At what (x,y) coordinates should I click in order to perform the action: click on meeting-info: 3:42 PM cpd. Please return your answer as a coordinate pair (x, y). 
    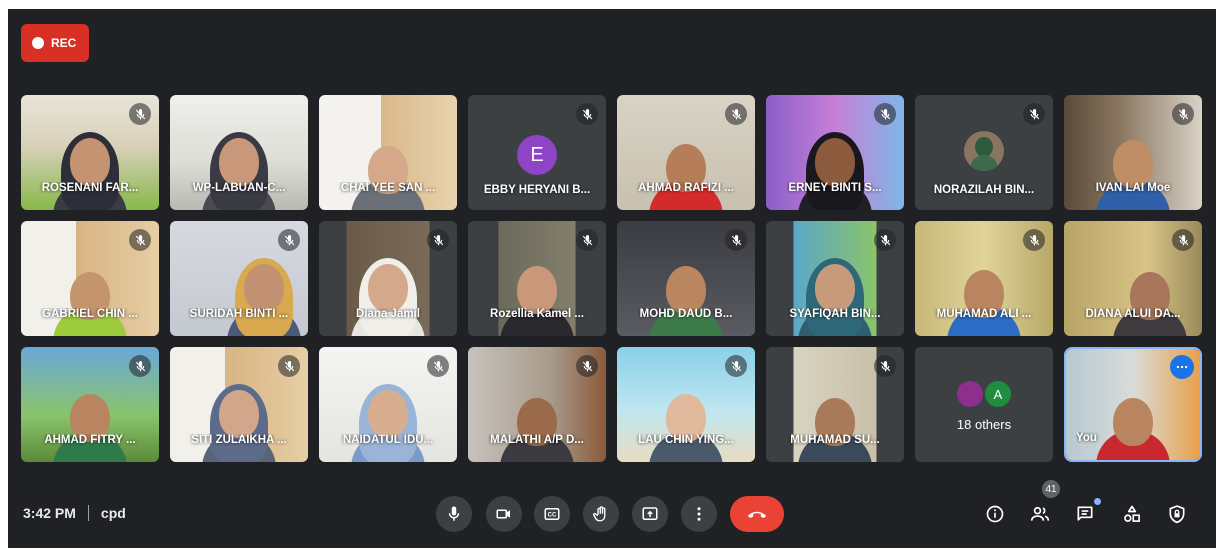
    Looking at the image, I should click on (74, 513).